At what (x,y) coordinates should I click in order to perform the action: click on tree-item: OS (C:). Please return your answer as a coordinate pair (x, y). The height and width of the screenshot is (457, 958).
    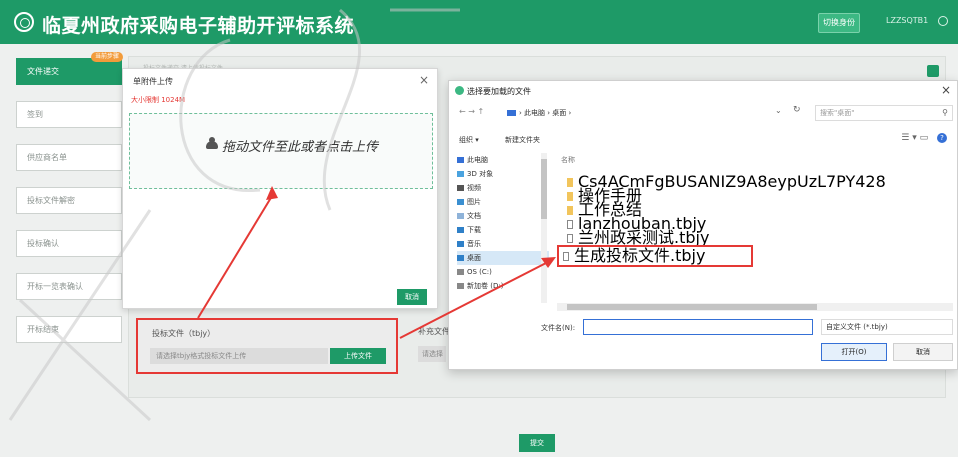
    Looking at the image, I should click on (503, 272).